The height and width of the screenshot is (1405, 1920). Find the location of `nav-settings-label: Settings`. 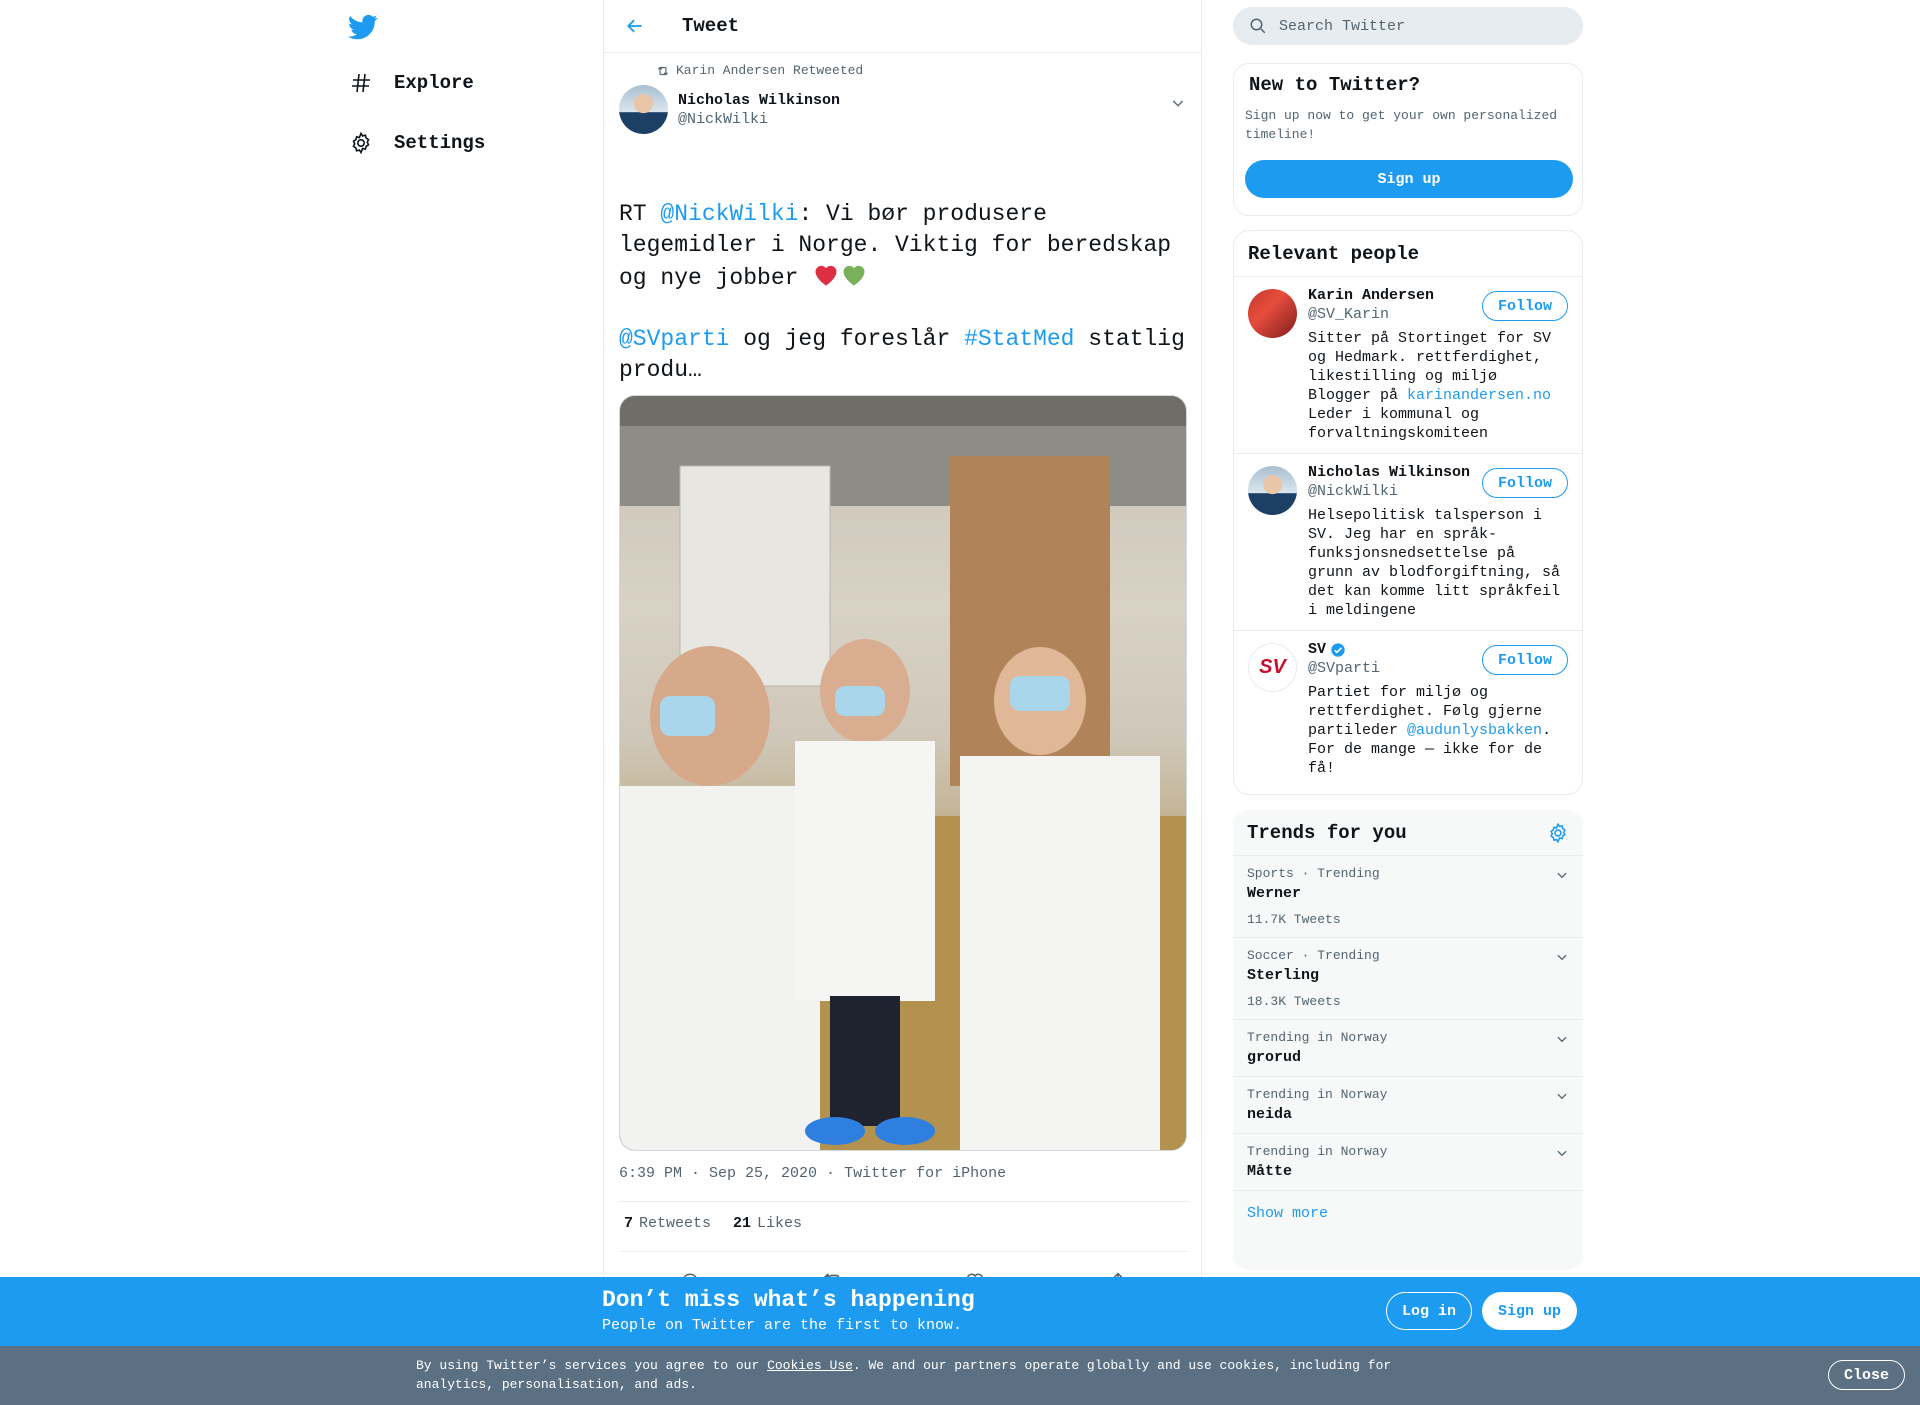

nav-settings-label: Settings is located at coordinates (440, 143).